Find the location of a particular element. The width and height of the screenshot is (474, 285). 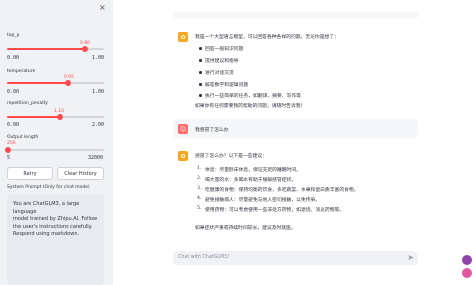

deploy-icon is located at coordinates (467, 260).